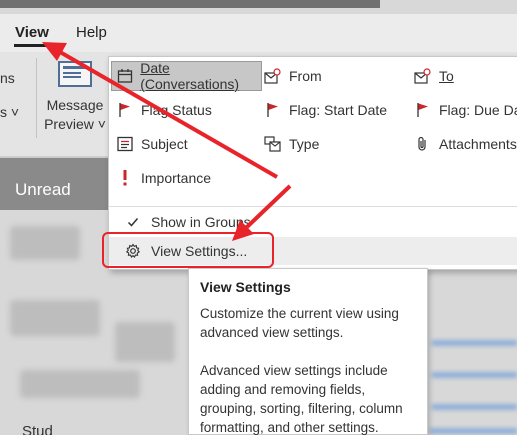 This screenshot has height=435, width=517. What do you see at coordinates (7, 78) in the screenshot?
I see `ribbon-fragment-top: ns` at bounding box center [7, 78].